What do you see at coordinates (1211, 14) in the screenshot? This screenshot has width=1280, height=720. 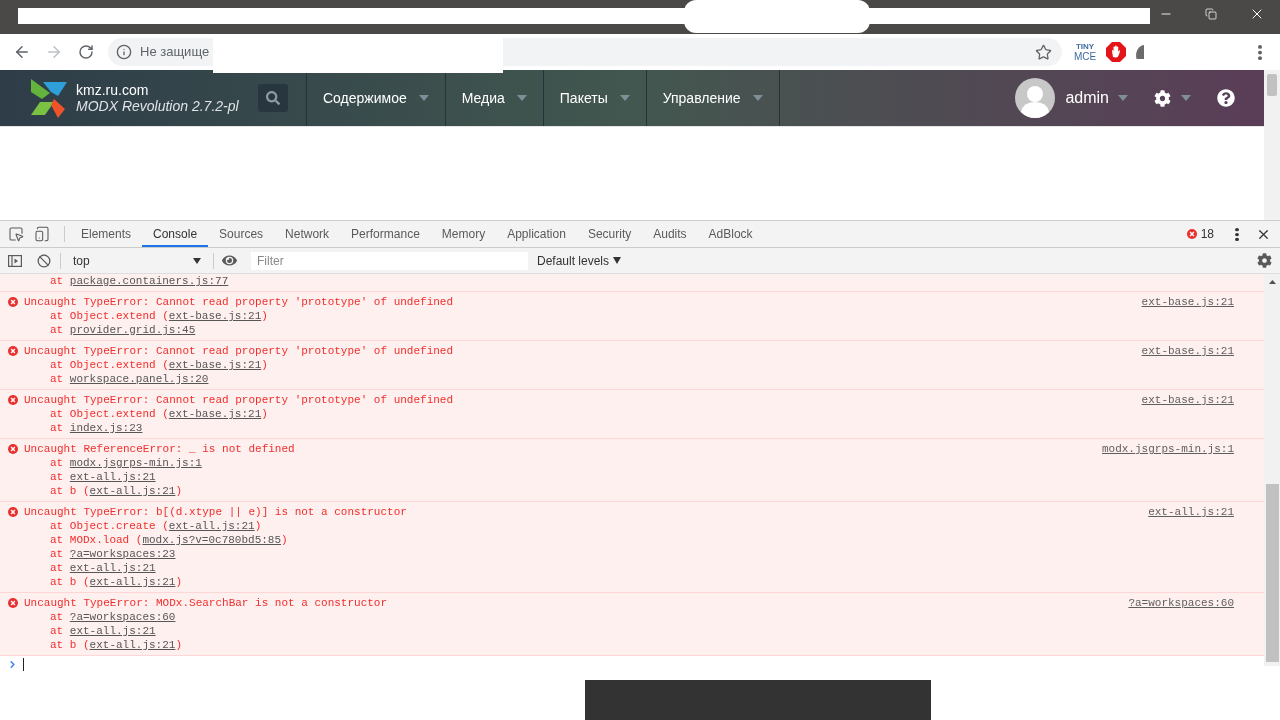 I see `restore-icon` at bounding box center [1211, 14].